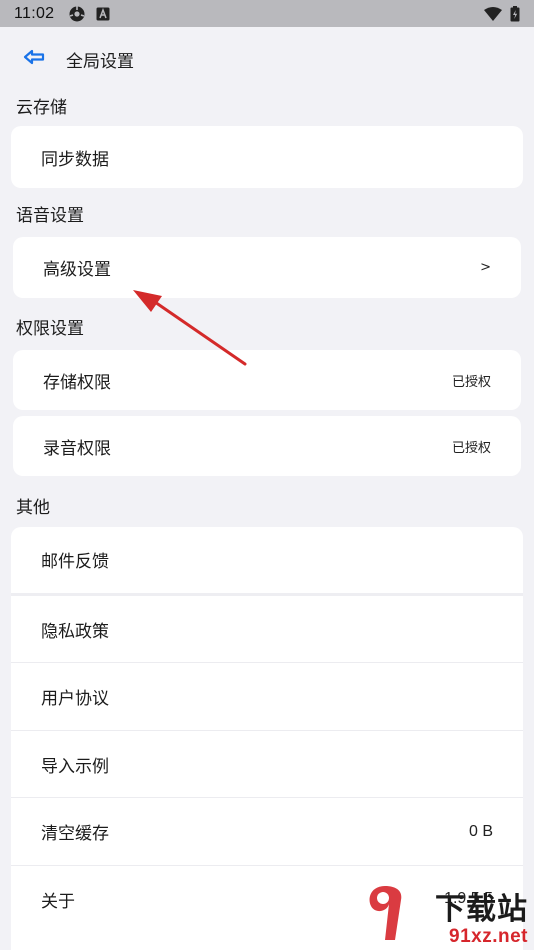  Describe the element at coordinates (50, 216) in the screenshot. I see `section-title-voice-settings: 语音设置` at that location.